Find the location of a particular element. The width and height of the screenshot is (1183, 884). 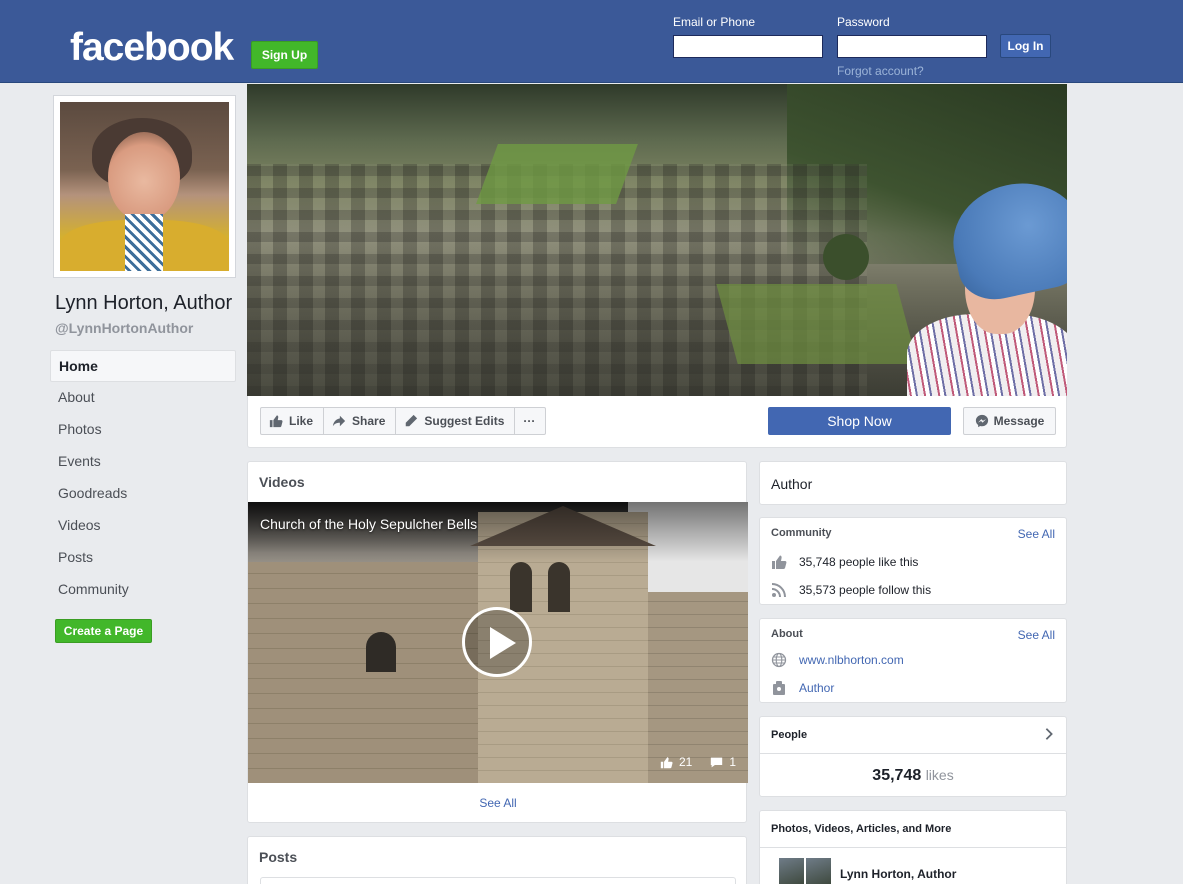

likes-row: 35,748 people like this is located at coordinates (844, 562).